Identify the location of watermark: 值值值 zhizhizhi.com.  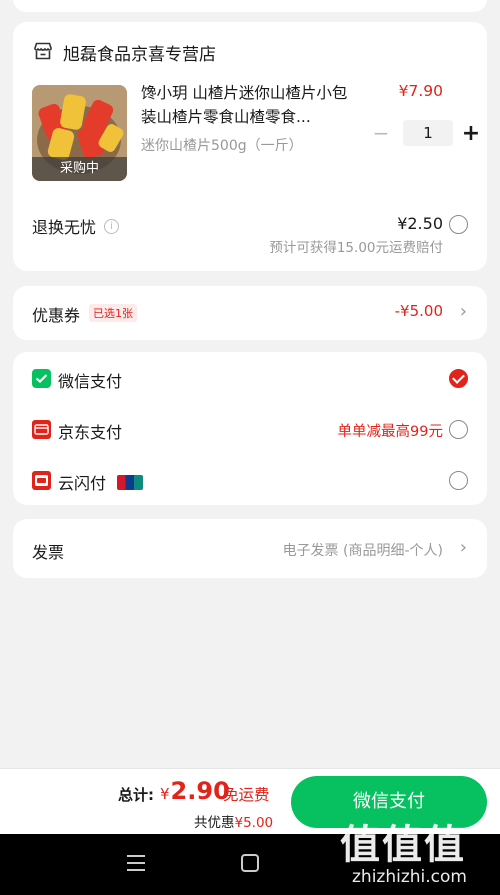
(420, 853).